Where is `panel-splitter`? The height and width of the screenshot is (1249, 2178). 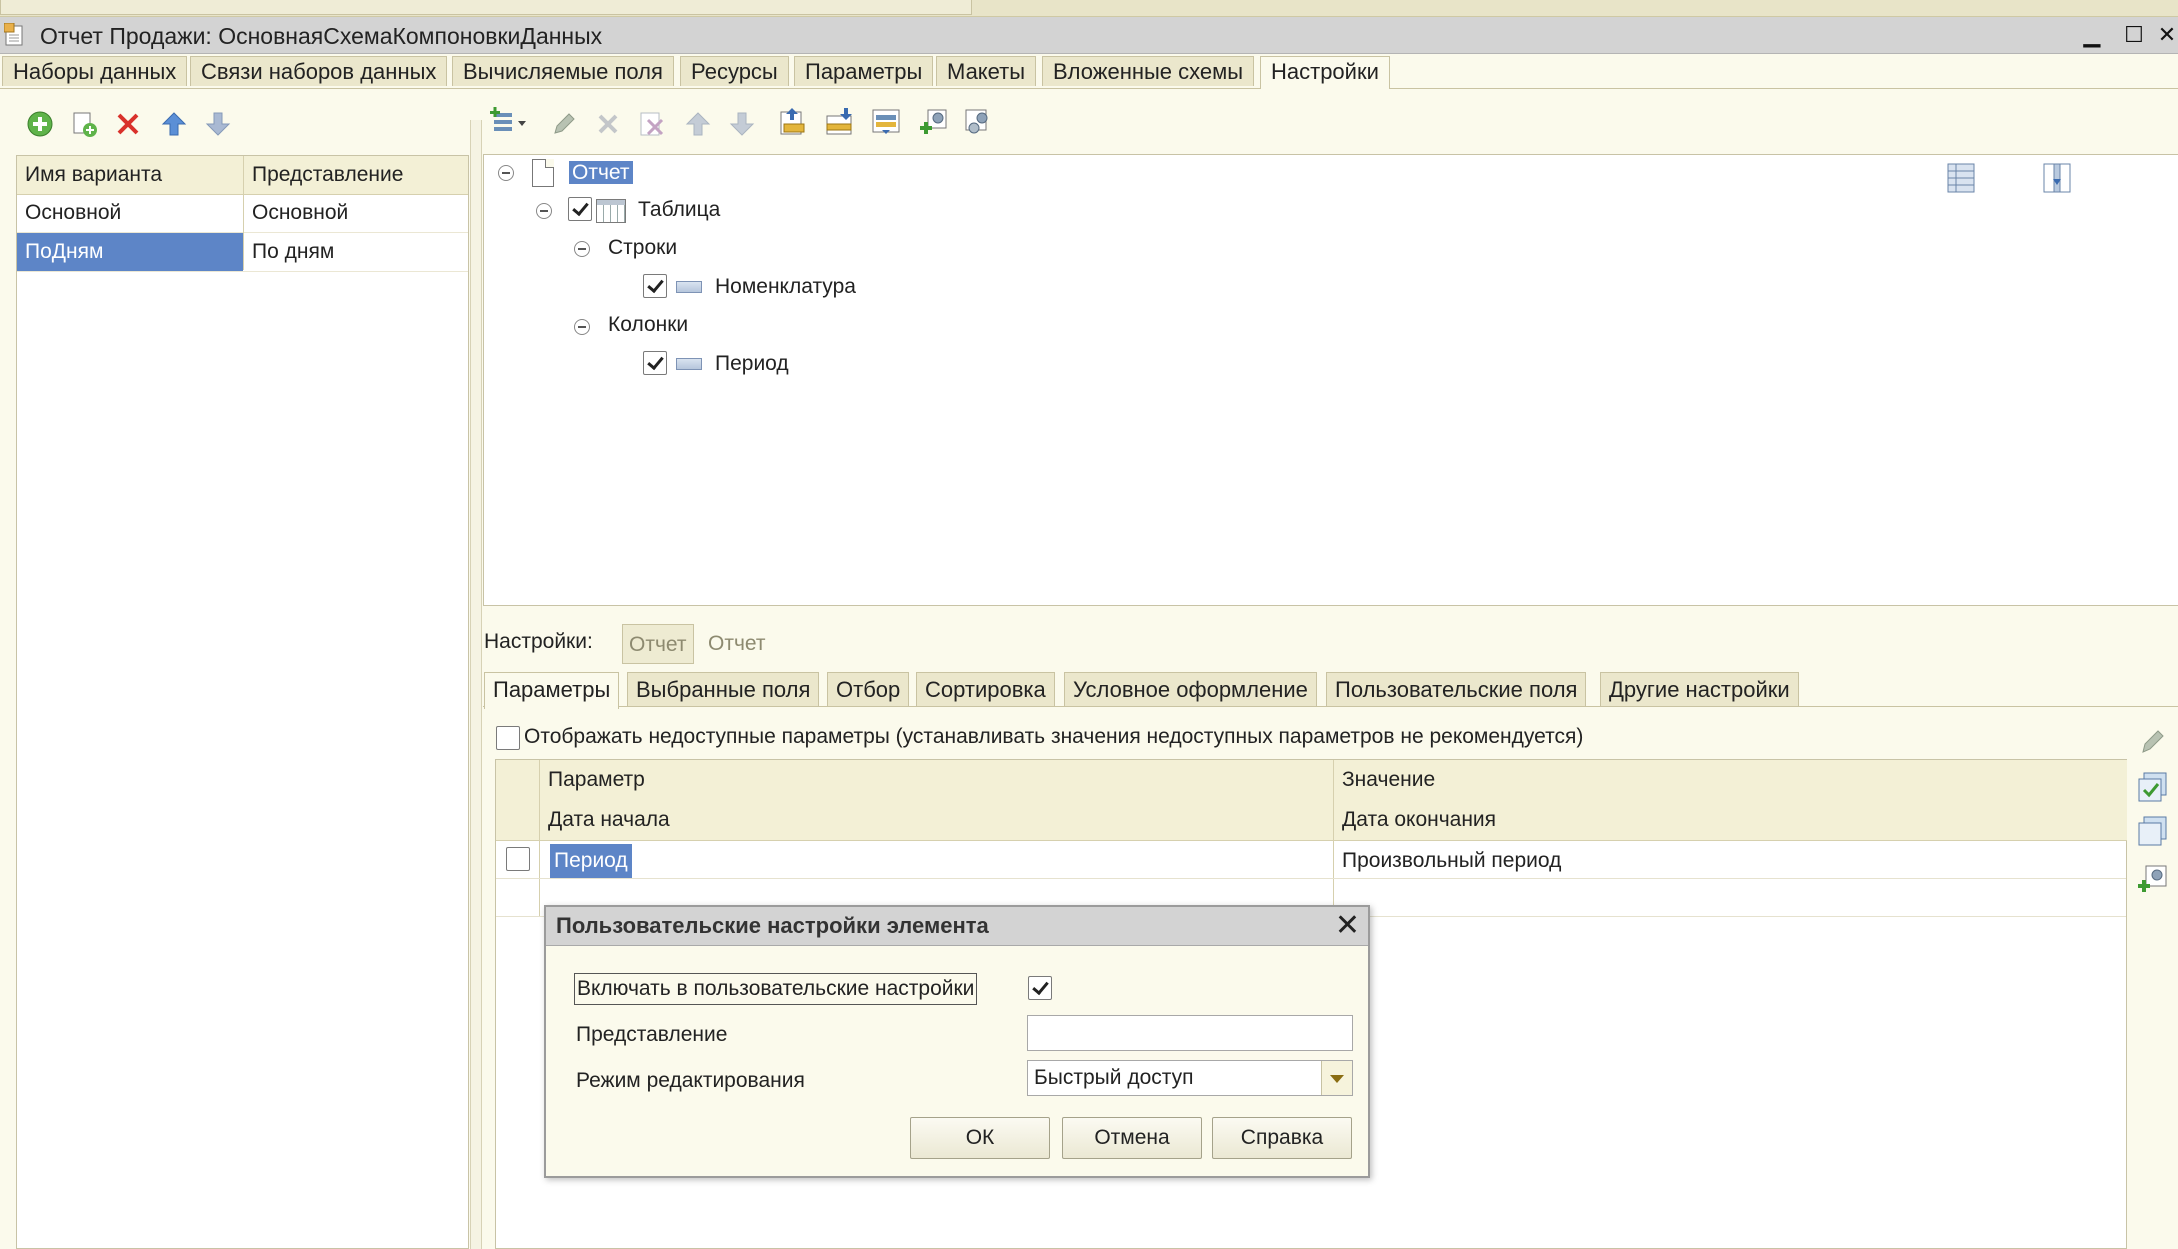 panel-splitter is located at coordinates (476, 684).